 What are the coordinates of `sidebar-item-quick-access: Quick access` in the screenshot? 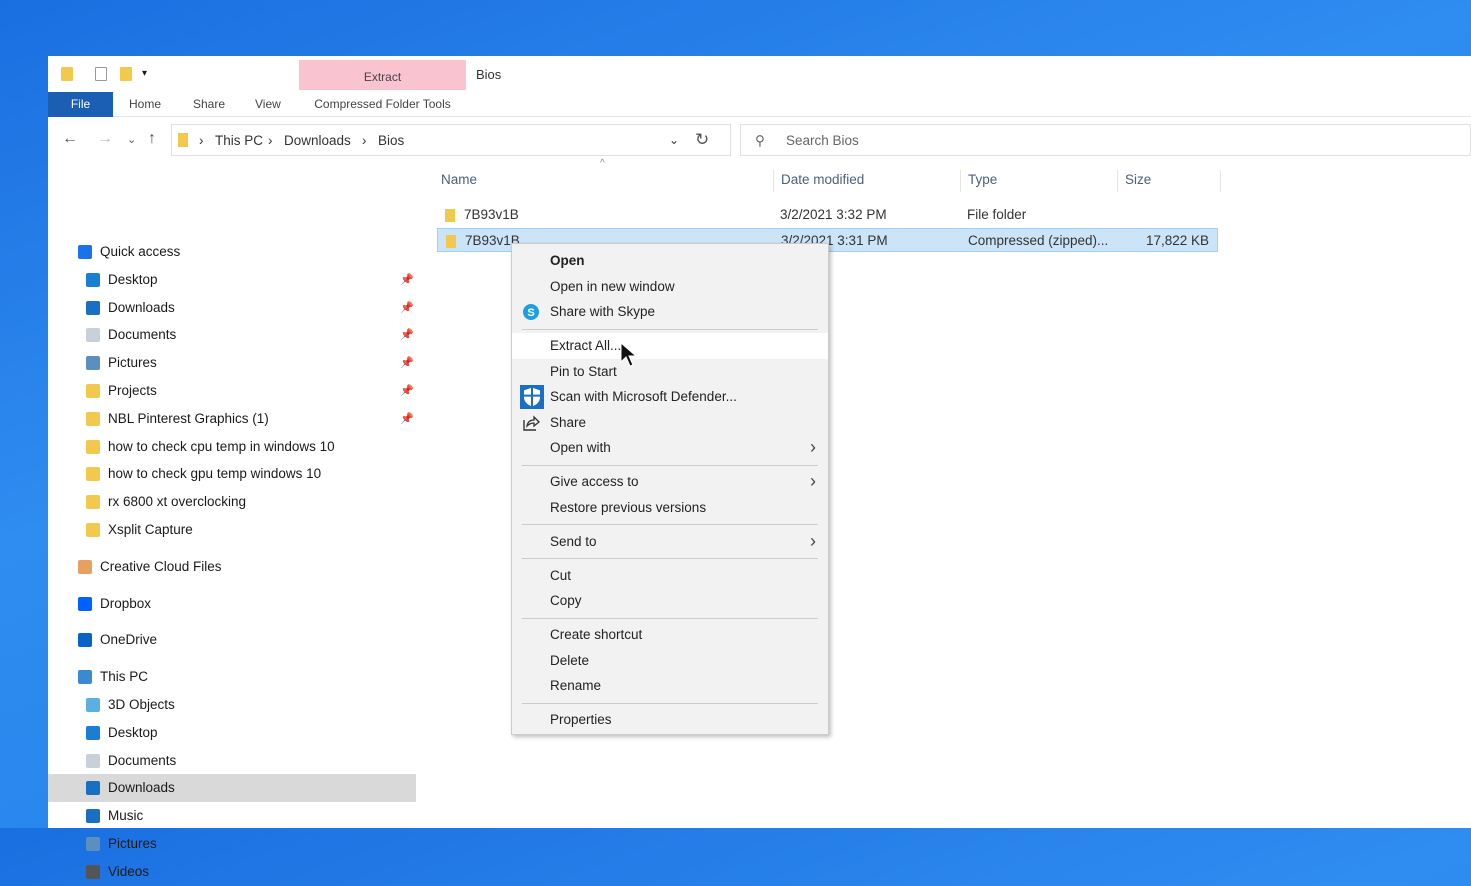 It's located at (232, 252).